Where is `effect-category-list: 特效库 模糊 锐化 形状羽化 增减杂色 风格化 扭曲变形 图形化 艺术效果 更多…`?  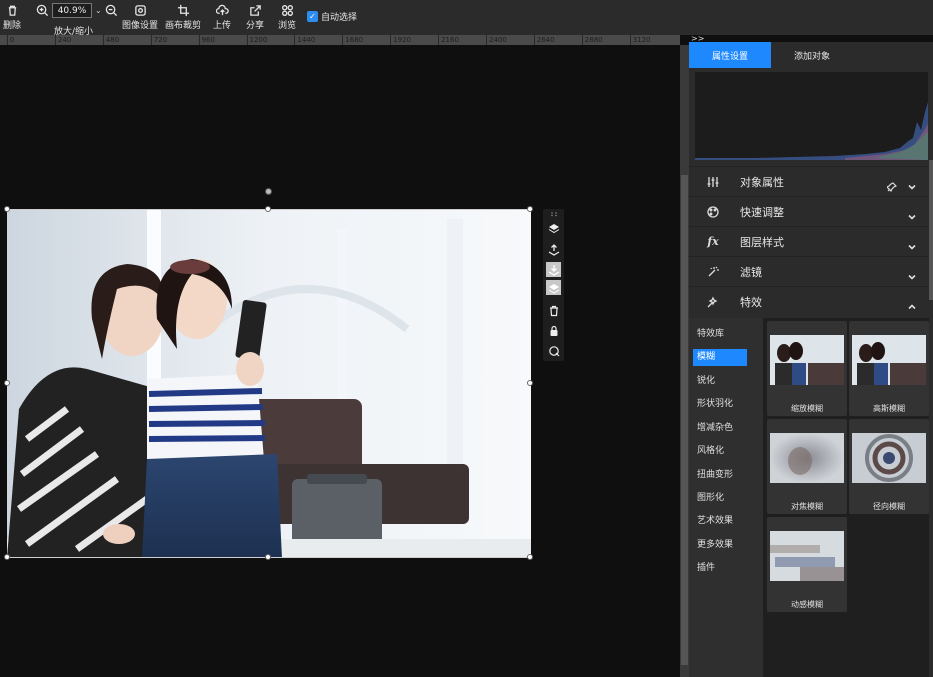
effect-category-list: 特效库 模糊 锐化 形状羽化 增减杂色 风格化 扭曲变形 图形化 艺术效果 更多… is located at coordinates (726, 497).